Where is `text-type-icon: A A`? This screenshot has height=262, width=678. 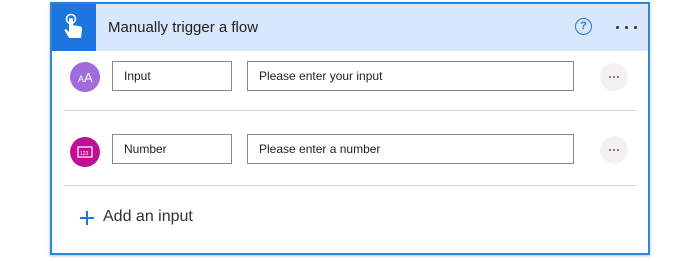 text-type-icon: A A is located at coordinates (85, 77).